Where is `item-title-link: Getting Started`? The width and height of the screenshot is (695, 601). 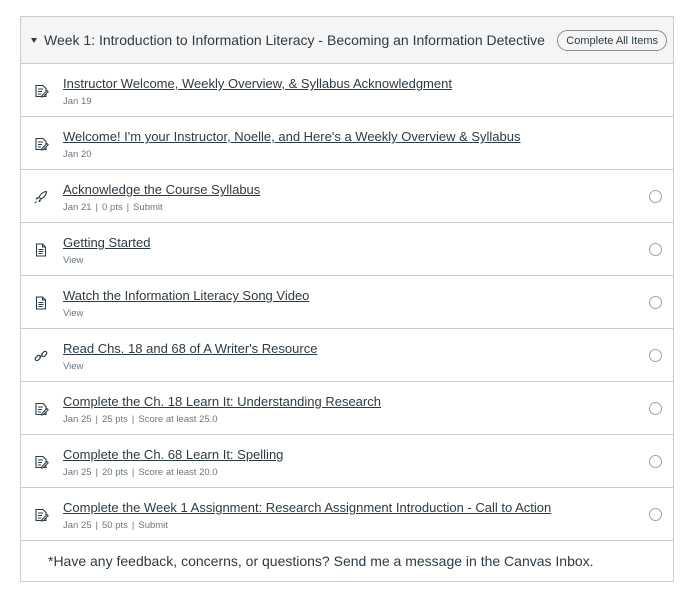 item-title-link: Getting Started is located at coordinates (106, 242).